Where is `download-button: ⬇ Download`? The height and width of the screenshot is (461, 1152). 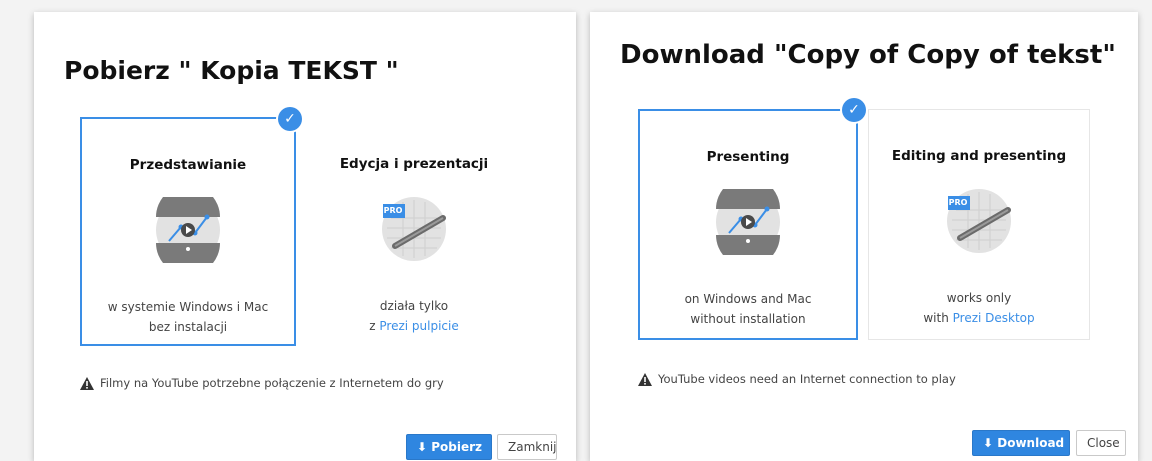
download-button: ⬇ Download is located at coordinates (1021, 443).